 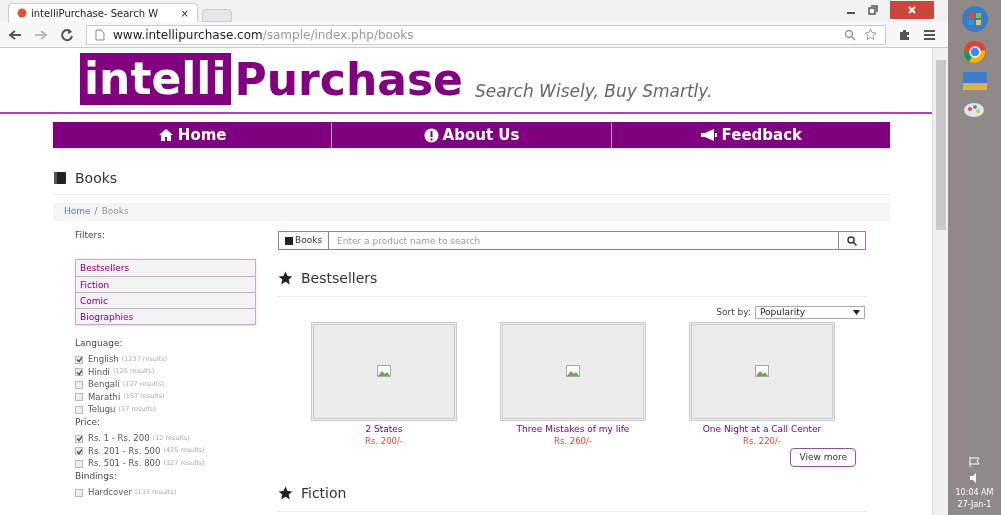 What do you see at coordinates (348, 80) in the screenshot?
I see `logo-text: Purchase` at bounding box center [348, 80].